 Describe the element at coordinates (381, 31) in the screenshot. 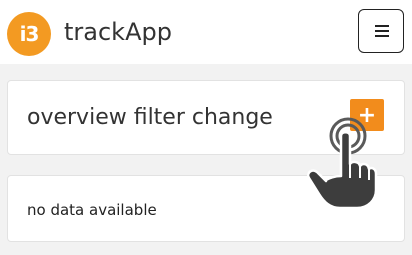

I see `menu-button` at that location.